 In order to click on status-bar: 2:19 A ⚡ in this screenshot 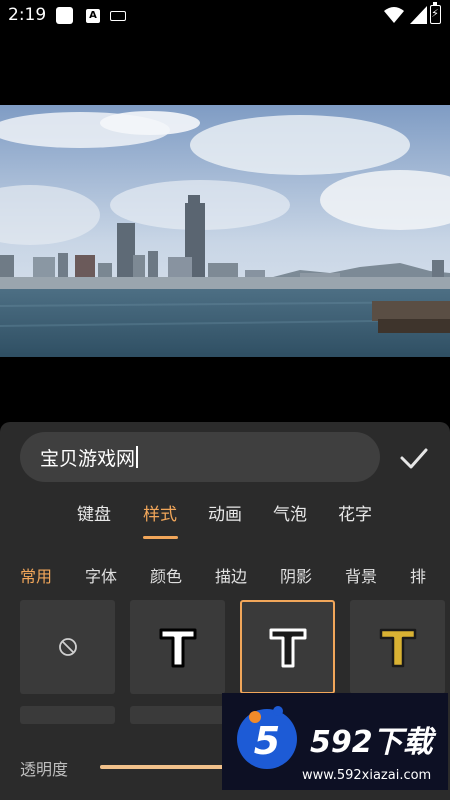, I will do `click(225, 15)`.